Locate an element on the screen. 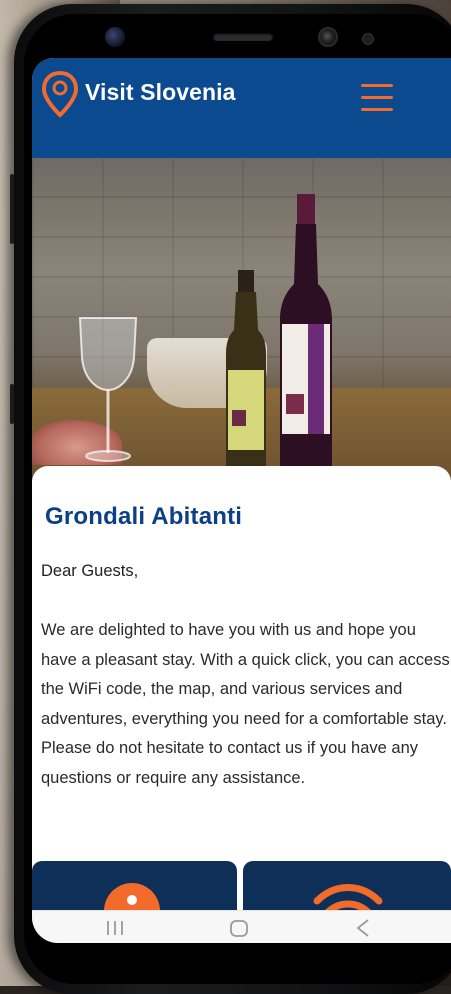 Image resolution: width=451 pixels, height=994 pixels. home-icon is located at coordinates (240, 928).